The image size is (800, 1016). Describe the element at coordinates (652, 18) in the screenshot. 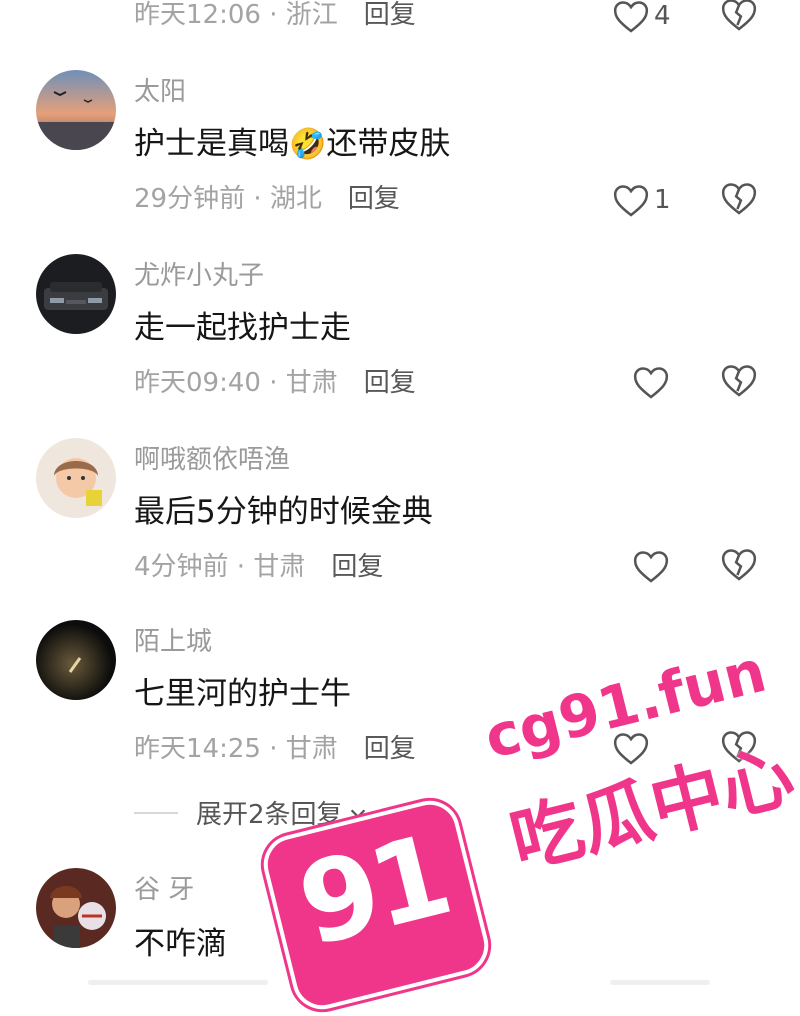

I see `like-button: 4` at that location.